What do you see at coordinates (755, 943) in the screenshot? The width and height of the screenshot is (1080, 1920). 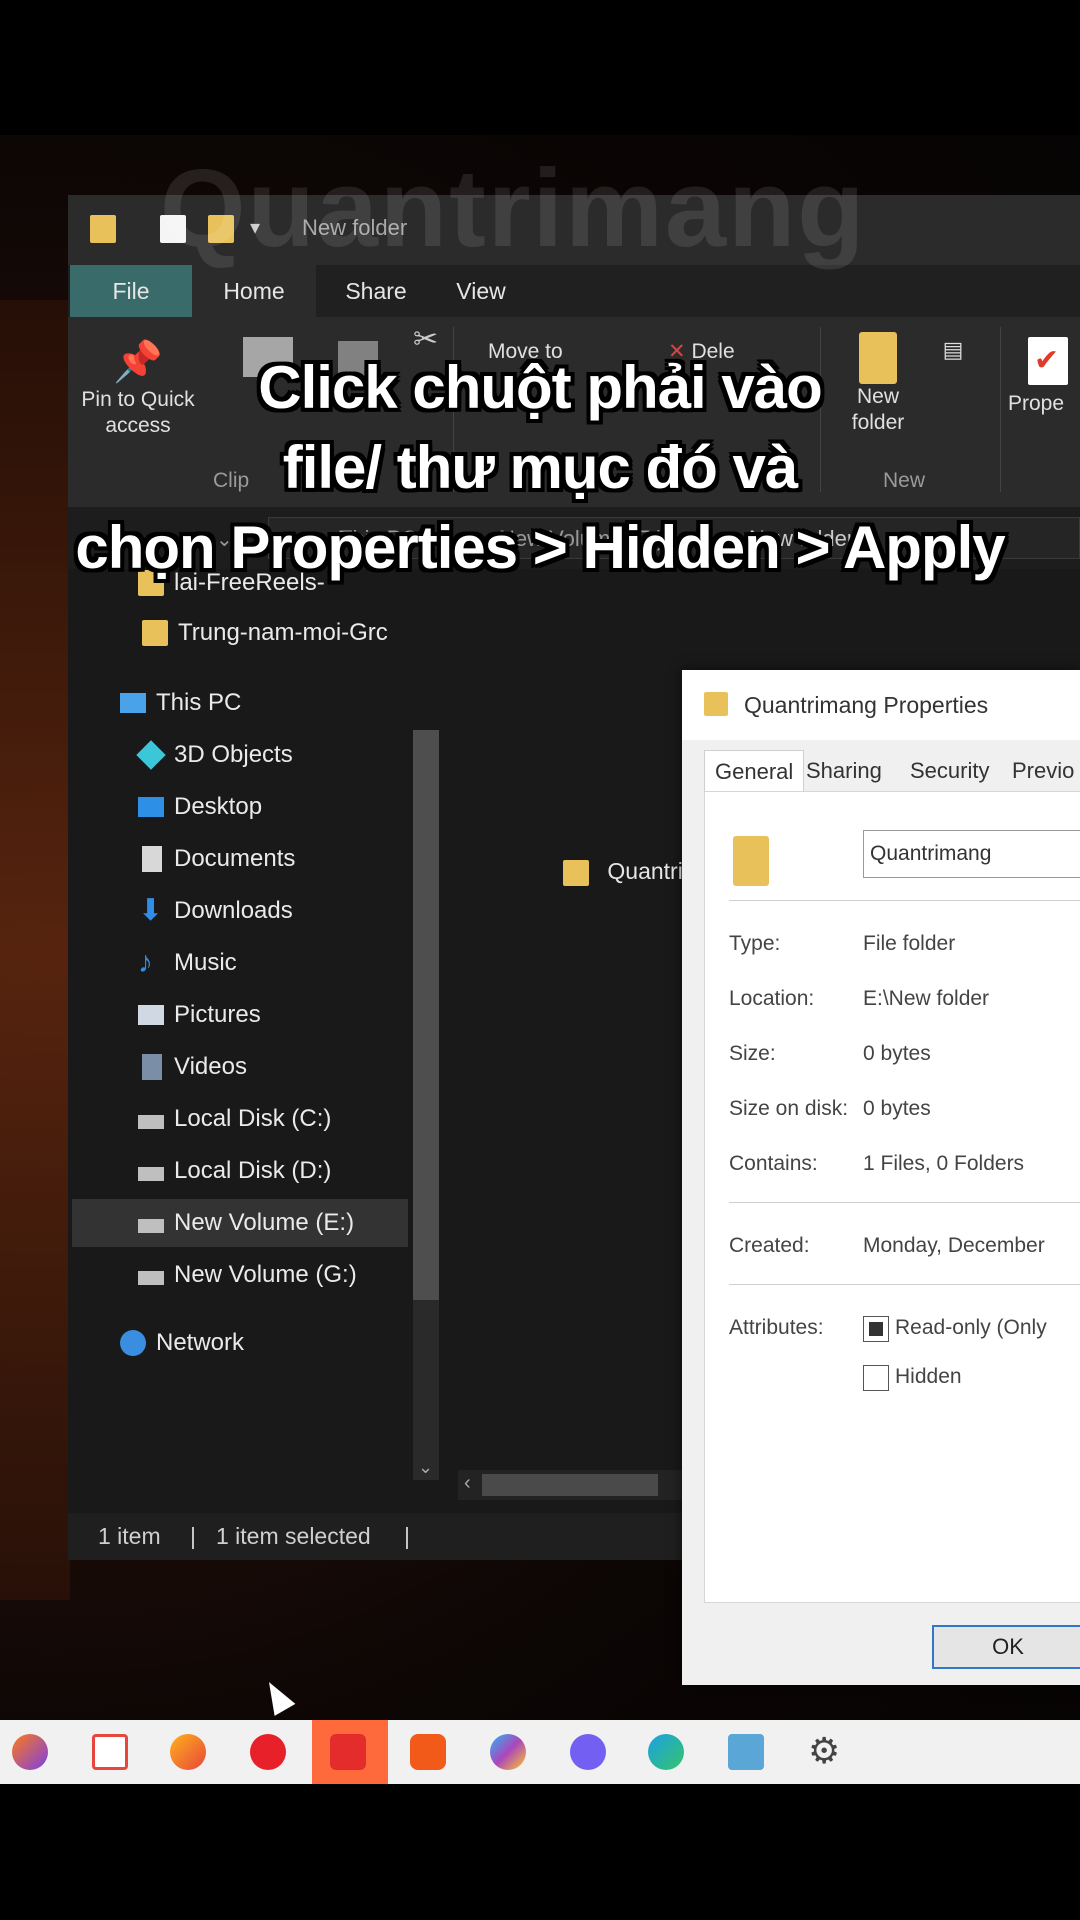 I see `type-label: Type:` at bounding box center [755, 943].